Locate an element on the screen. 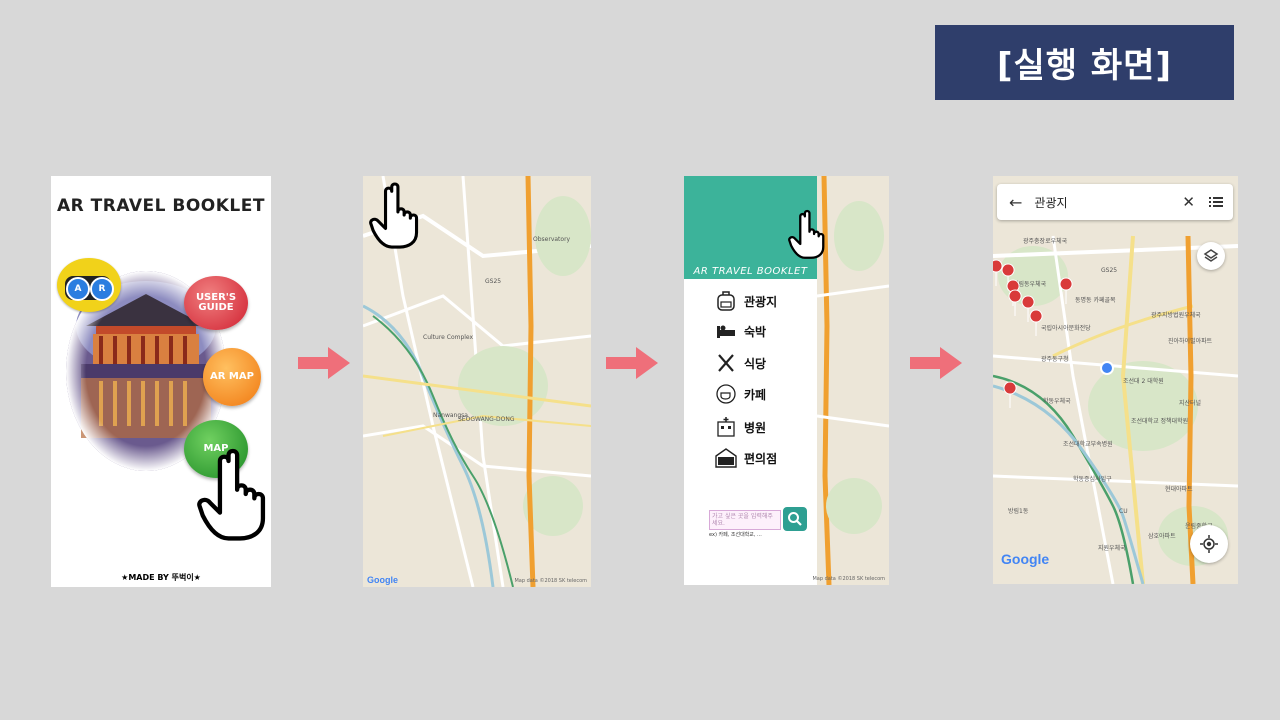  bed-icon is located at coordinates (726, 331).